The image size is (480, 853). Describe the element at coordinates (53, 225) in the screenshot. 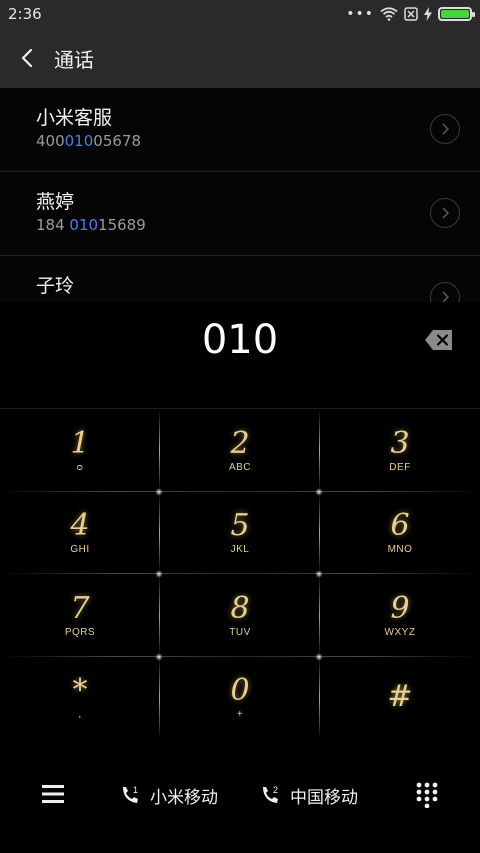

I see `number-prefix: 184` at that location.